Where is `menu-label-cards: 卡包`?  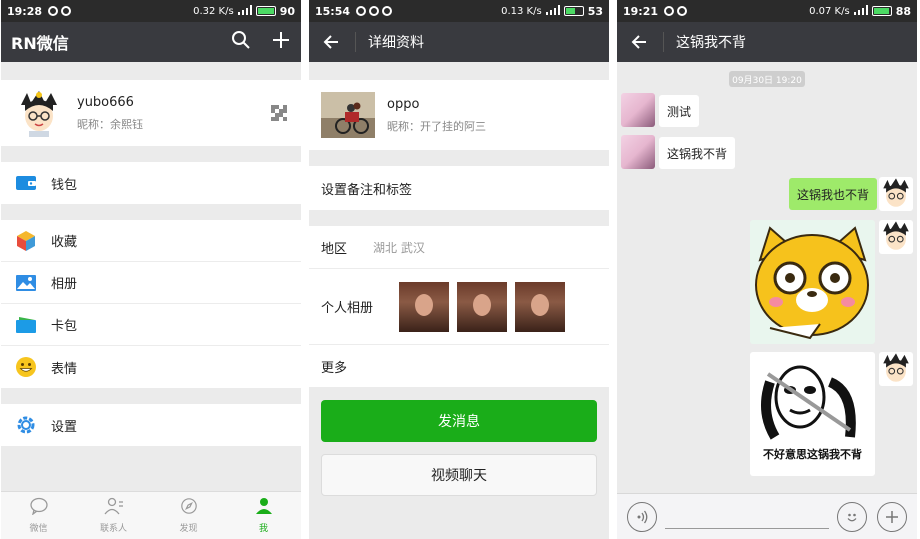 menu-label-cards: 卡包 is located at coordinates (64, 326).